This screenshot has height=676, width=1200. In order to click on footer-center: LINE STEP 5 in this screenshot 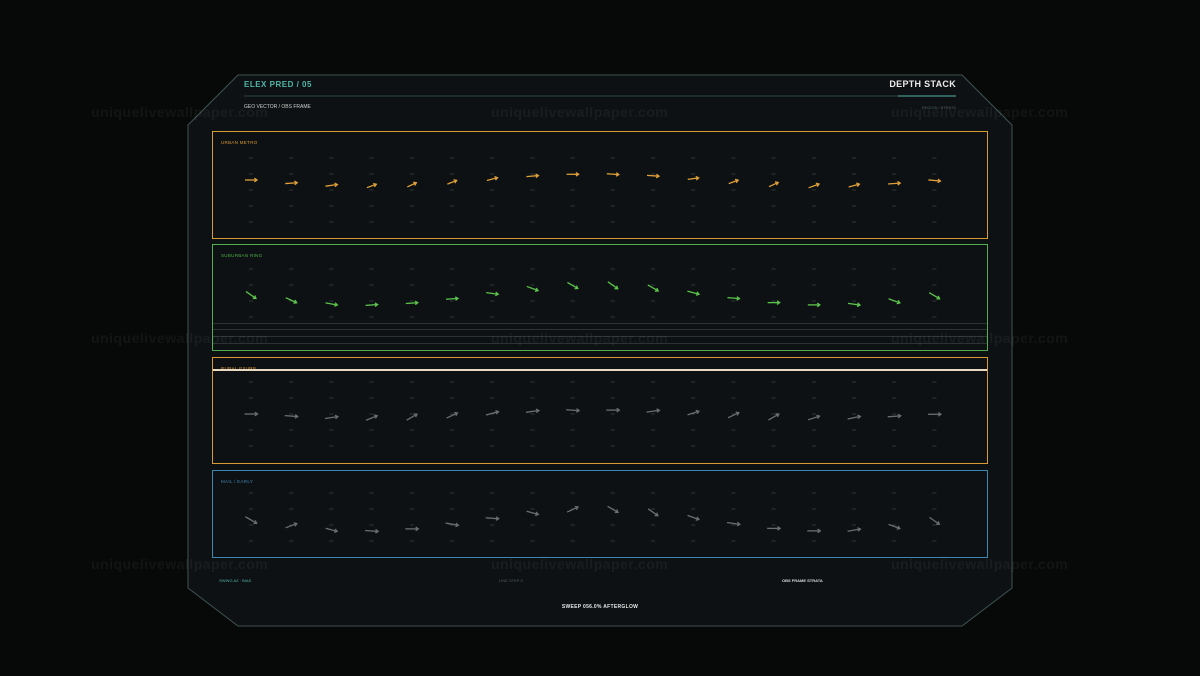, I will do `click(511, 580)`.